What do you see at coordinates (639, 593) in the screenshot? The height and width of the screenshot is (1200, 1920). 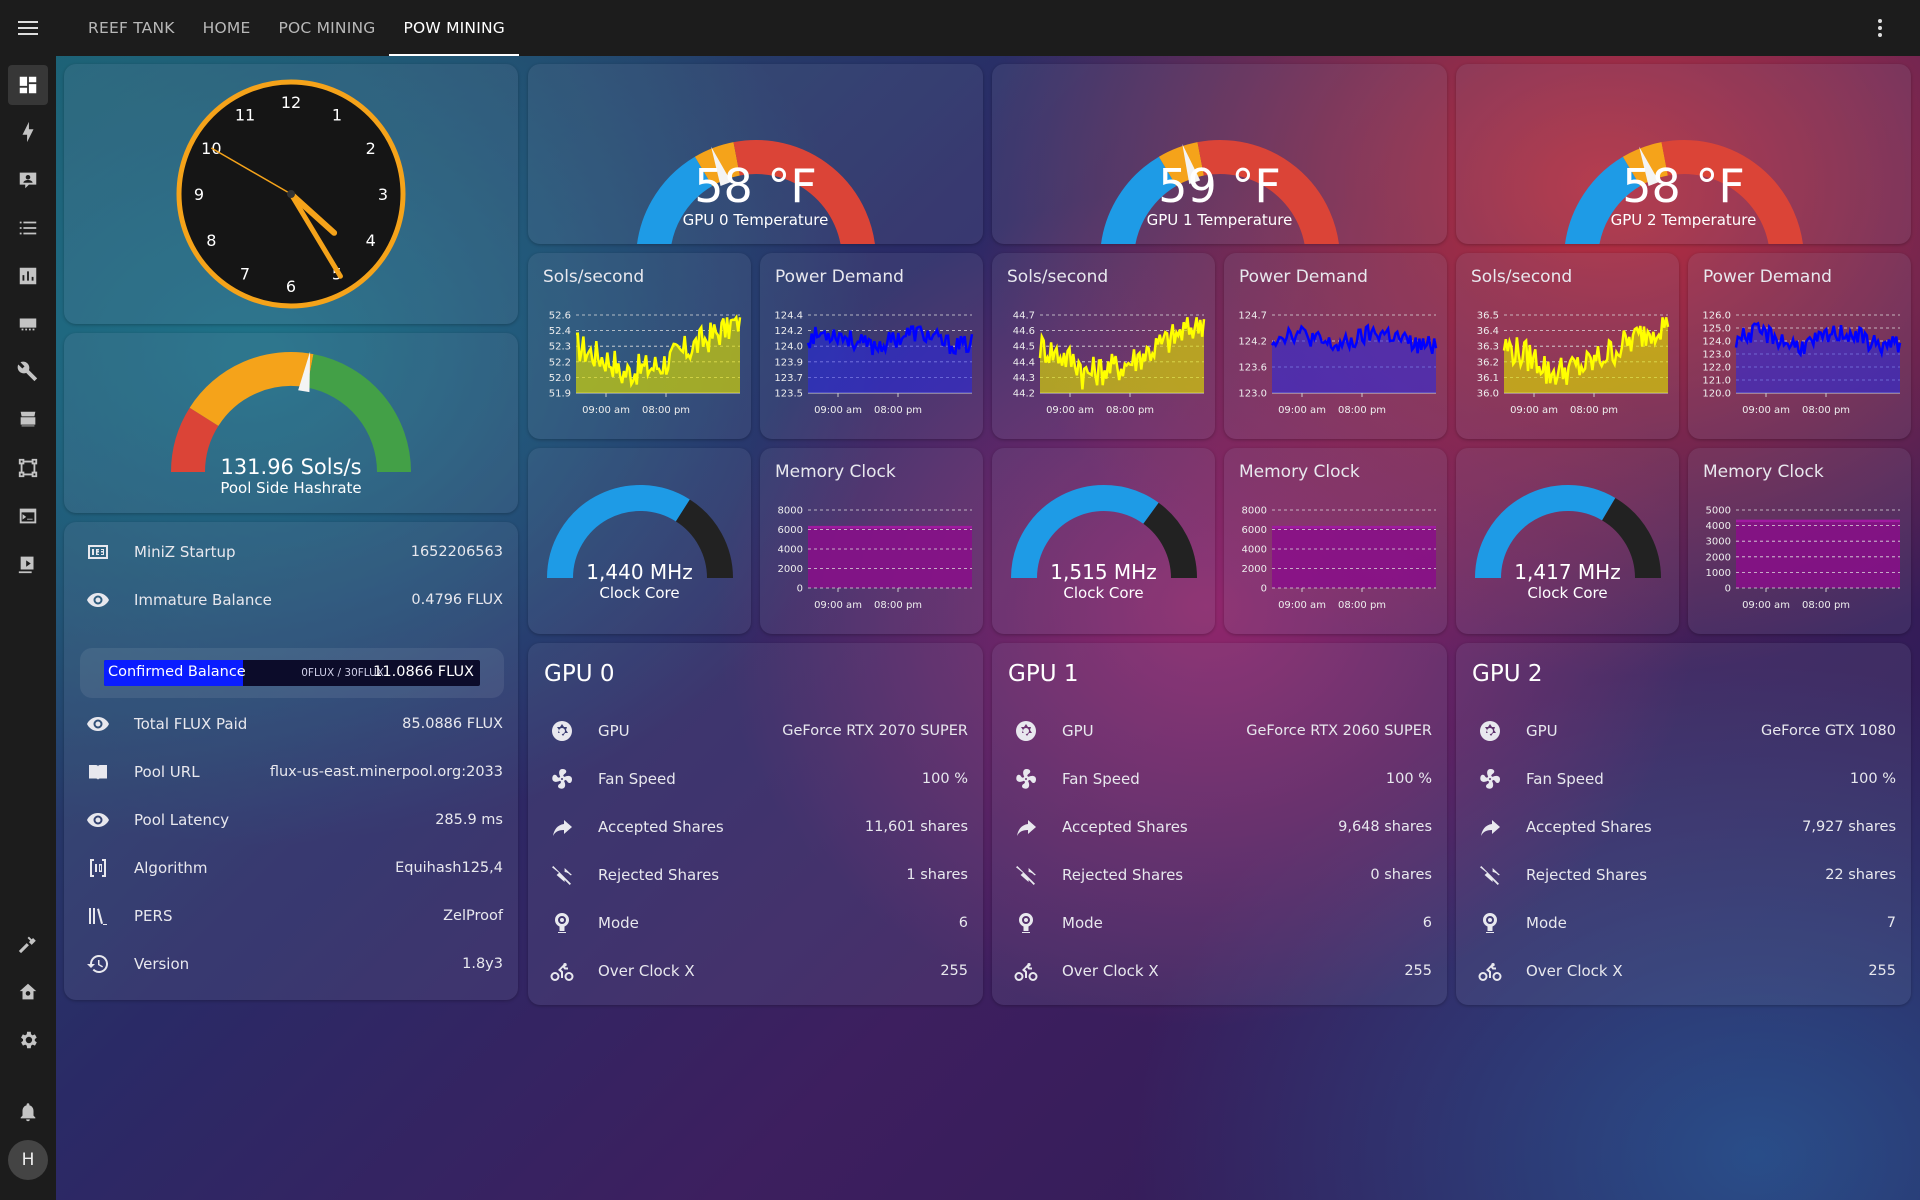 I see `clock-core-name: Clock Core` at bounding box center [639, 593].